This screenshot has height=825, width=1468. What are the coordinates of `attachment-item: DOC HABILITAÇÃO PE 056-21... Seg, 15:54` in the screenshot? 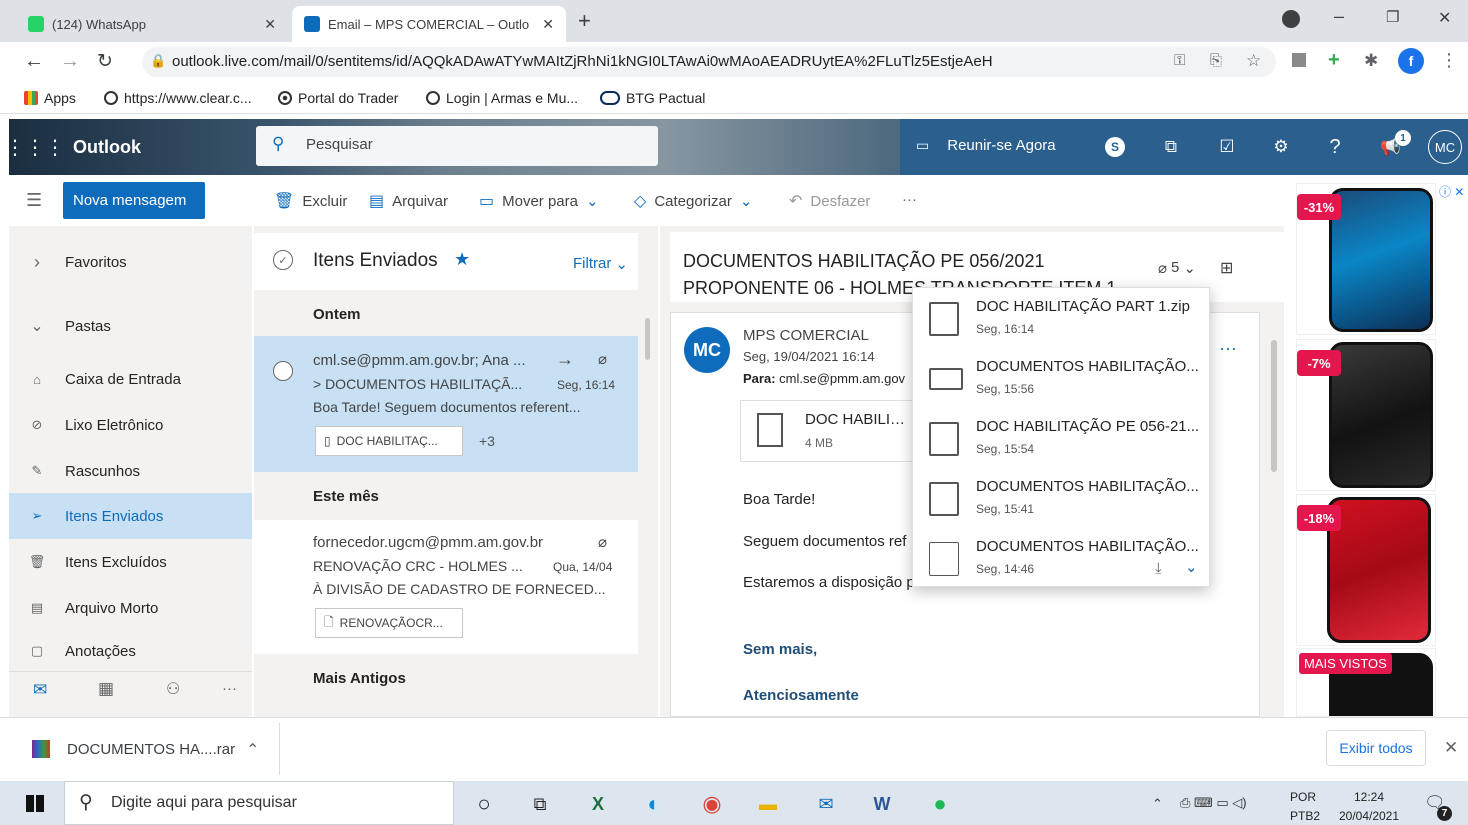 It's located at (1062, 438).